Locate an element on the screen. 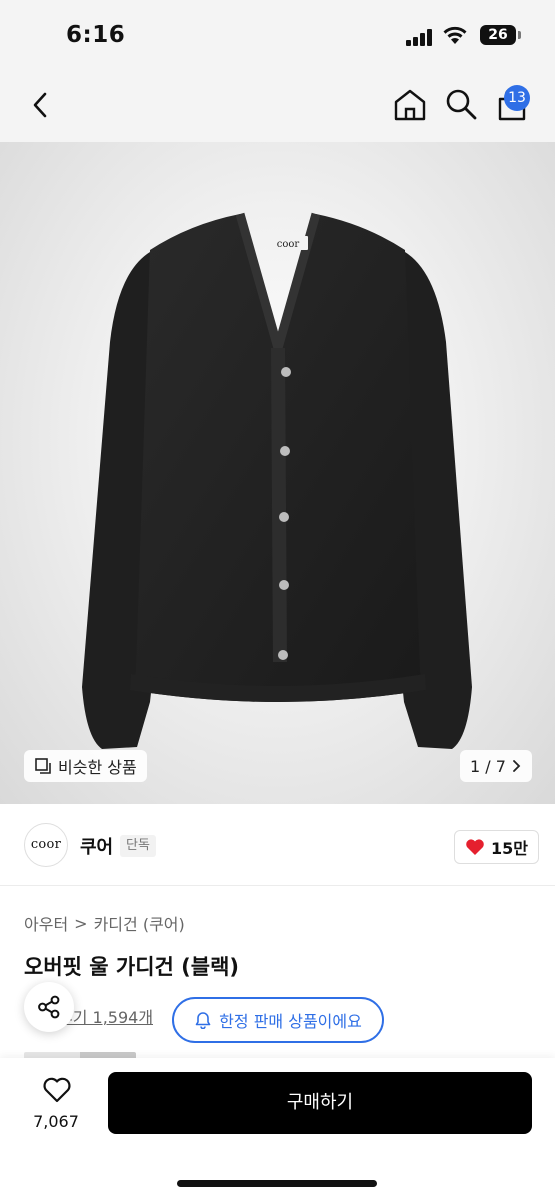 The image size is (555, 1200). battery-cap is located at coordinates (519, 35).